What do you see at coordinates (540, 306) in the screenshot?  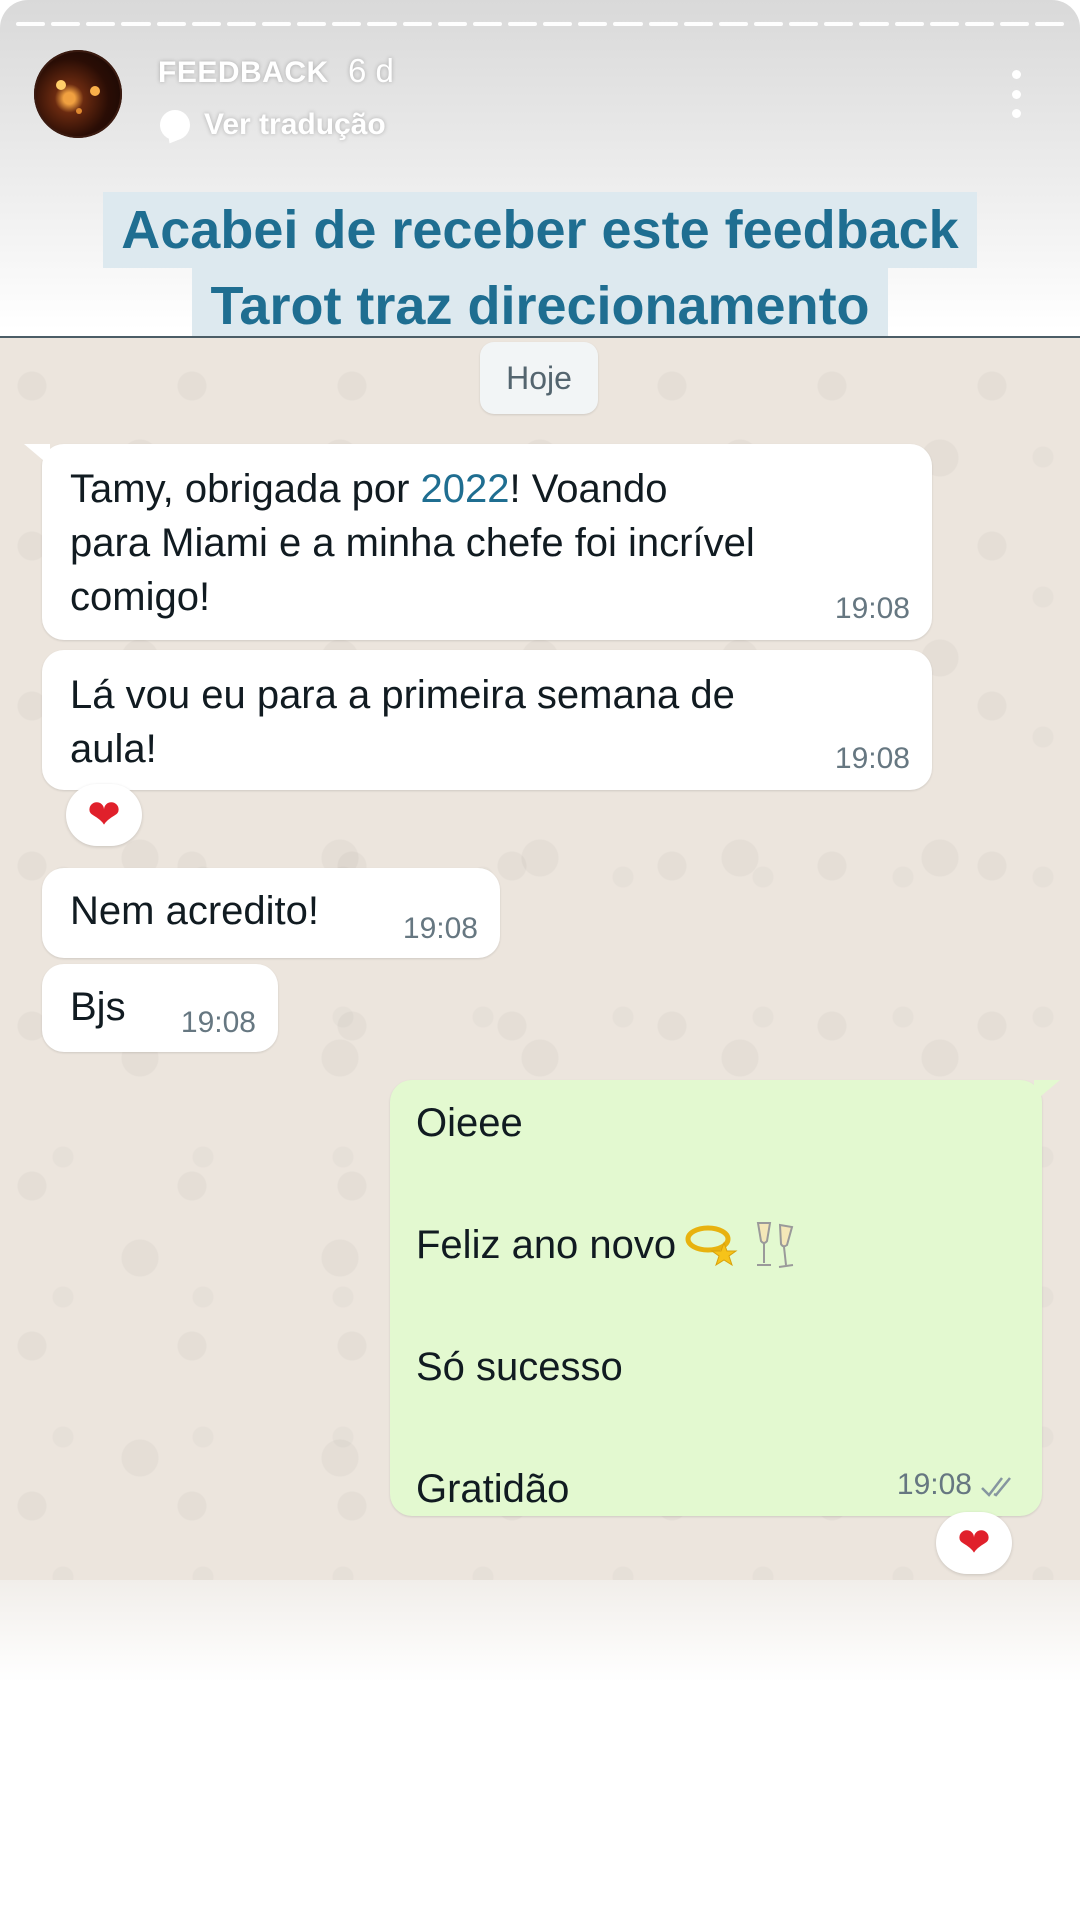 I see `caption-line-2: Tarot traz direcionamento` at bounding box center [540, 306].